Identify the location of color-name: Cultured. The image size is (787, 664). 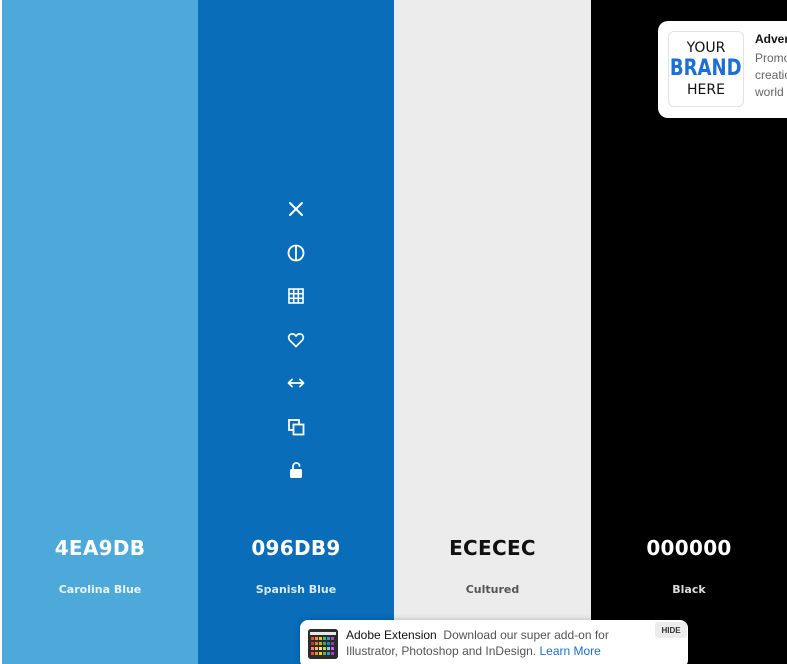
(492, 589).